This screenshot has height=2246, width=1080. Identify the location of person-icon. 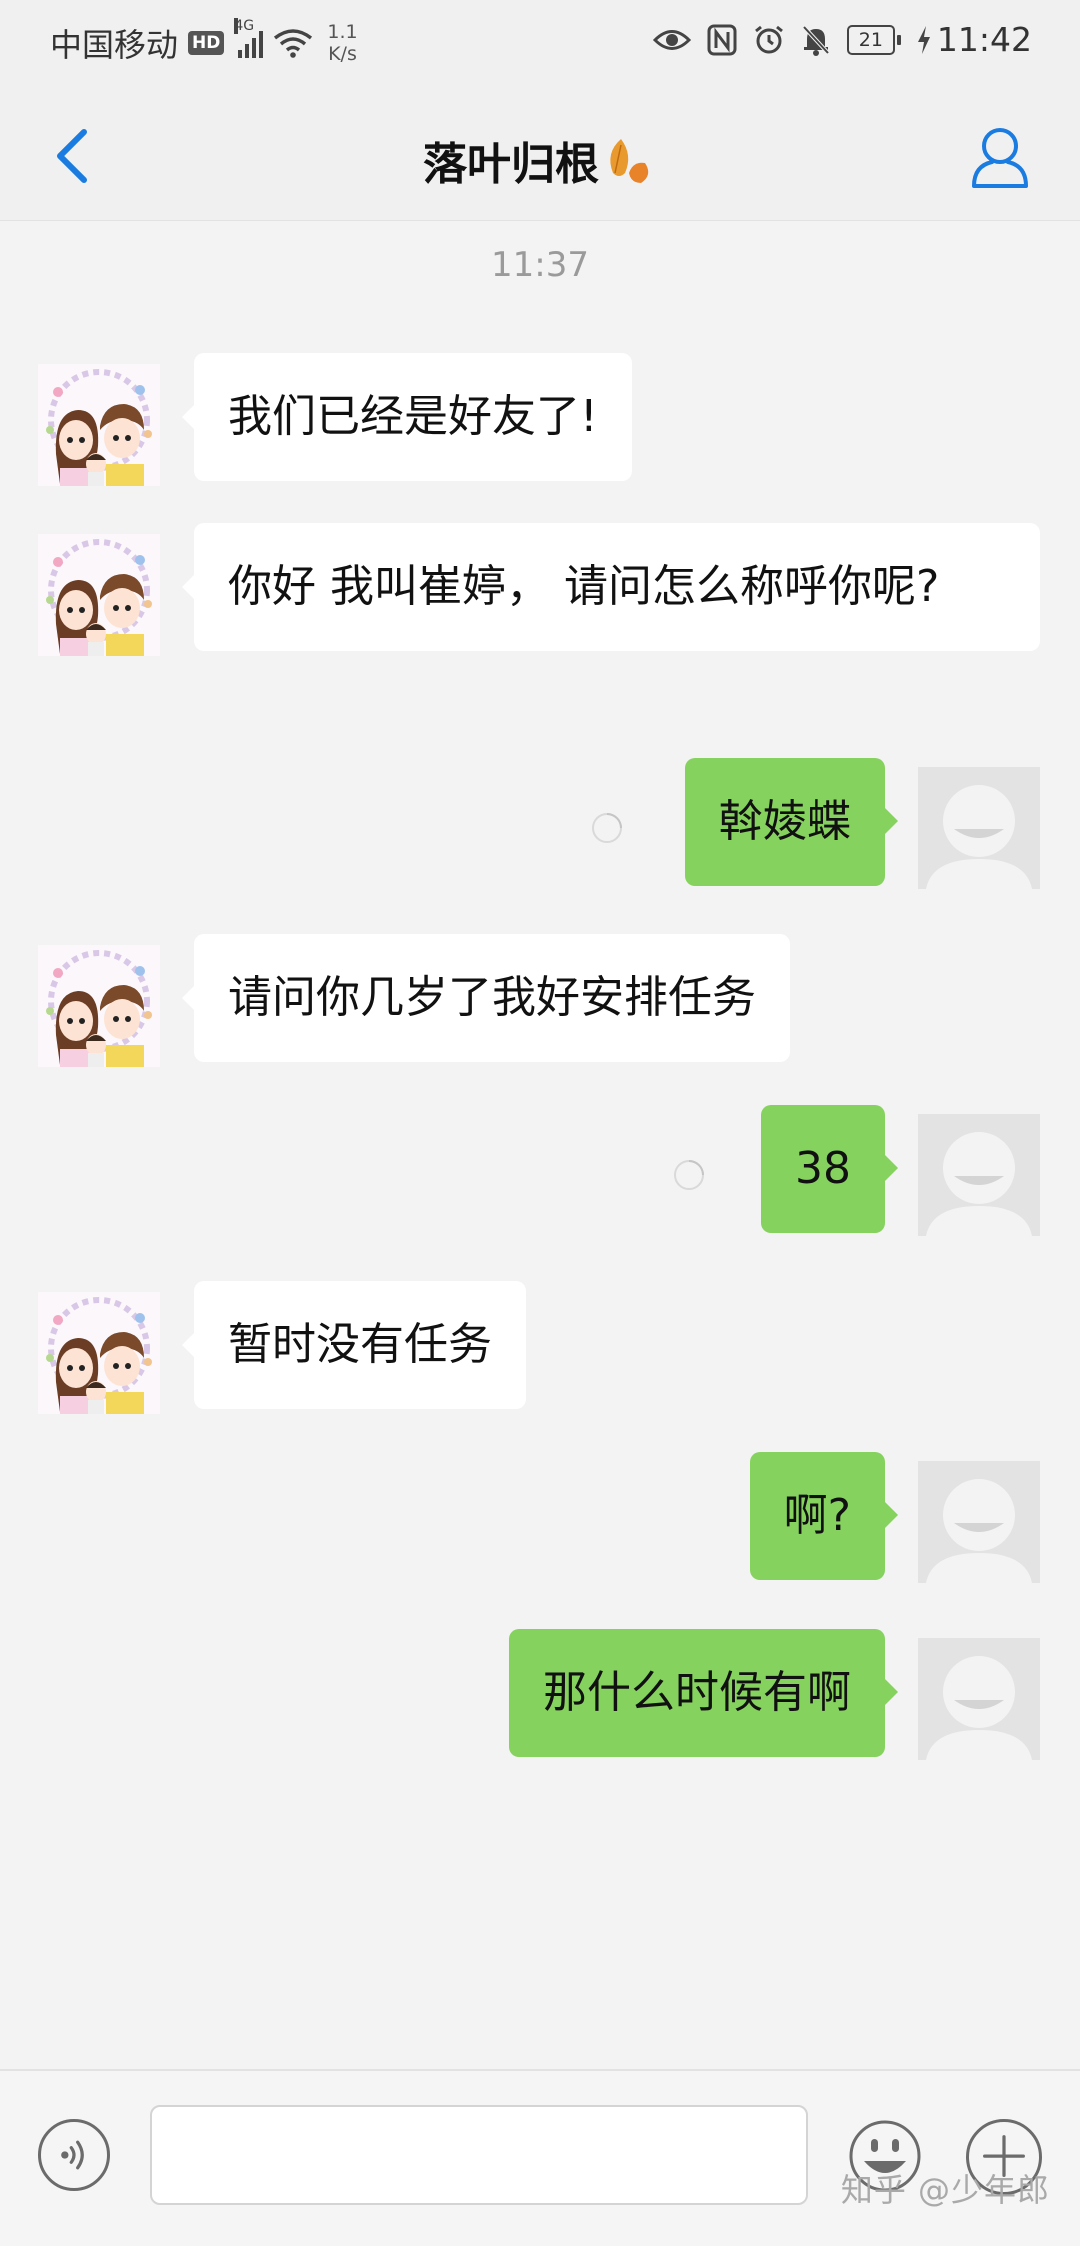
(1000, 158).